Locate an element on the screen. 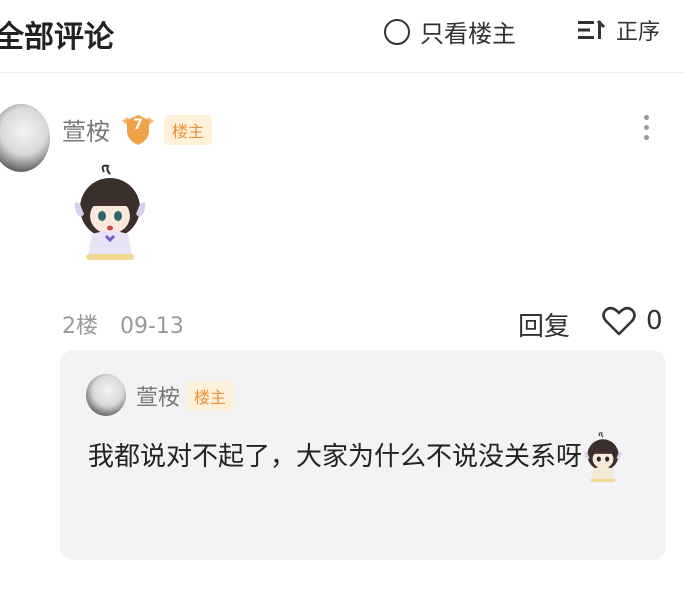 The width and height of the screenshot is (684, 610). avatar is located at coordinates (25, 138).